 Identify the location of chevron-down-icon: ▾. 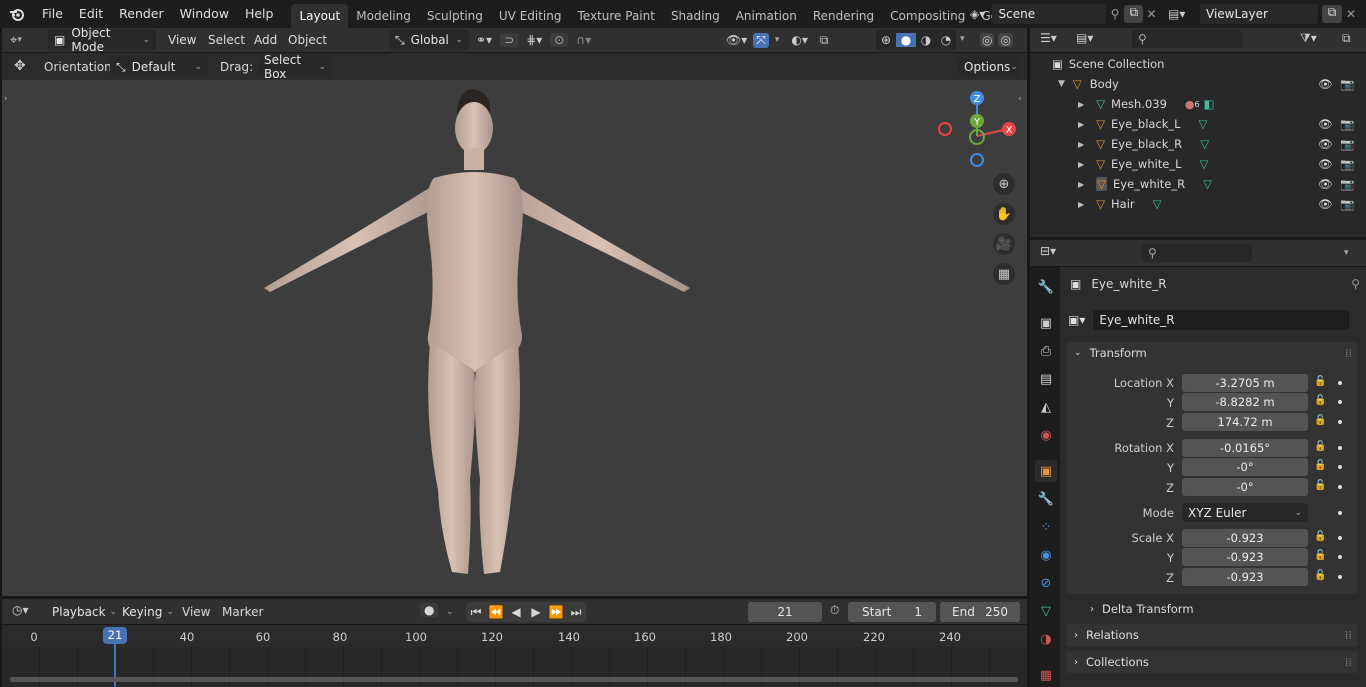
(777, 40).